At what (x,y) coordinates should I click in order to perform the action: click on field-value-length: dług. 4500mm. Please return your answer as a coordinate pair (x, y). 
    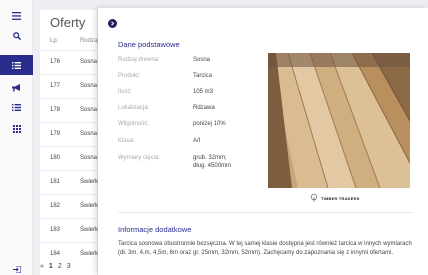
    Looking at the image, I should click on (212, 166).